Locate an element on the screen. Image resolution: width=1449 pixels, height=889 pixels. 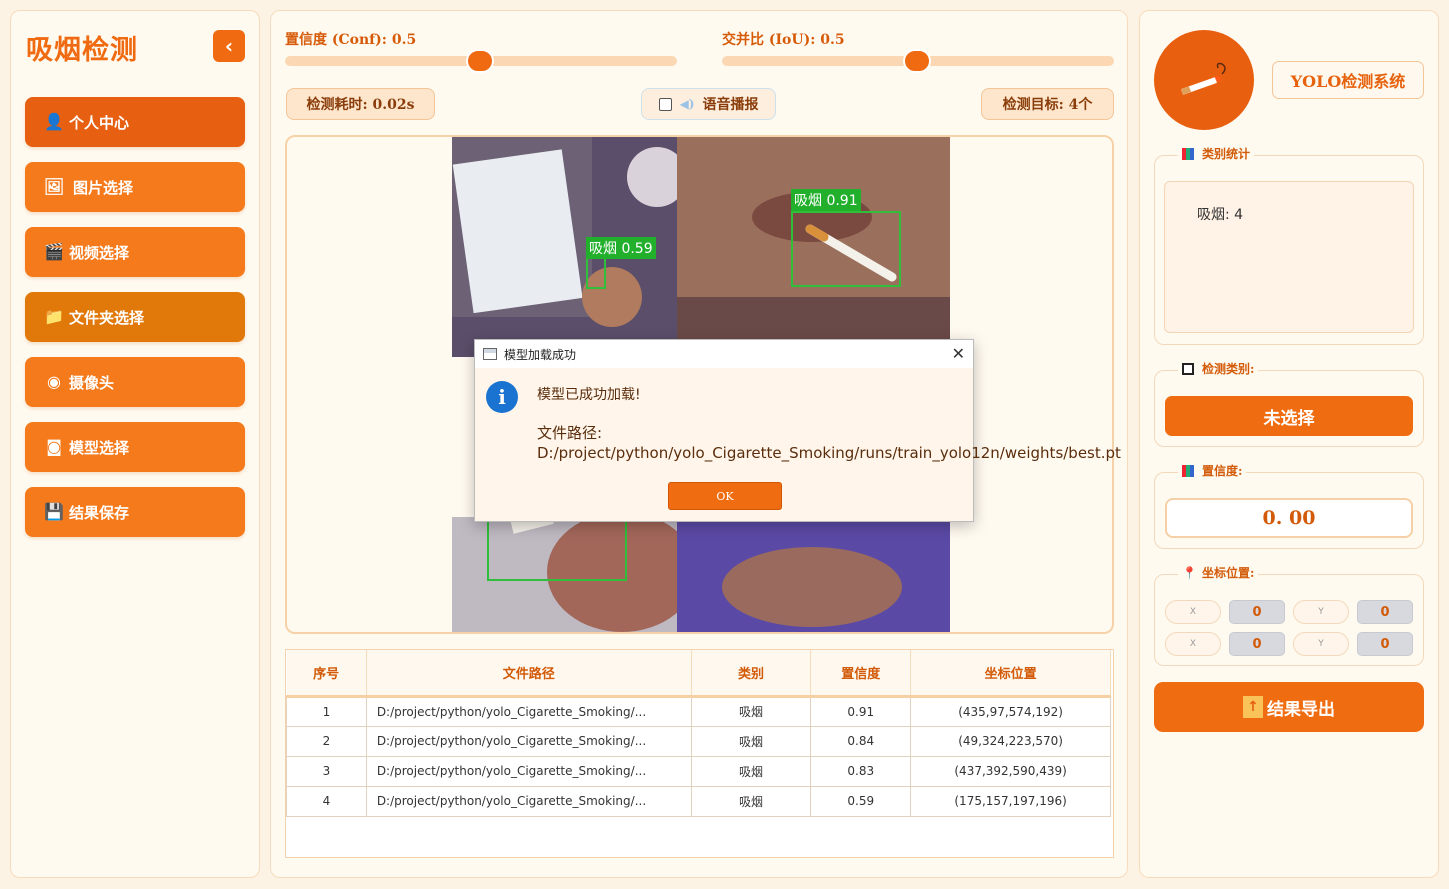
ymax-label: Y is located at coordinates (1321, 644).